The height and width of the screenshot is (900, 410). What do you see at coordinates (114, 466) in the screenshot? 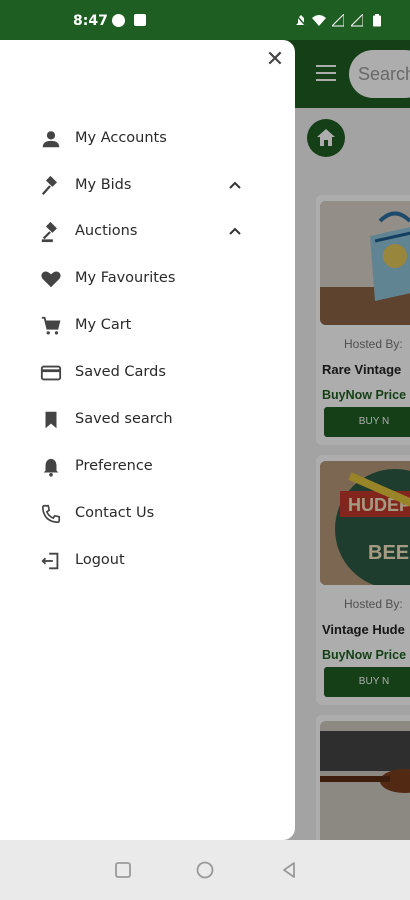
I see `menu-item-label: Preference` at bounding box center [114, 466].